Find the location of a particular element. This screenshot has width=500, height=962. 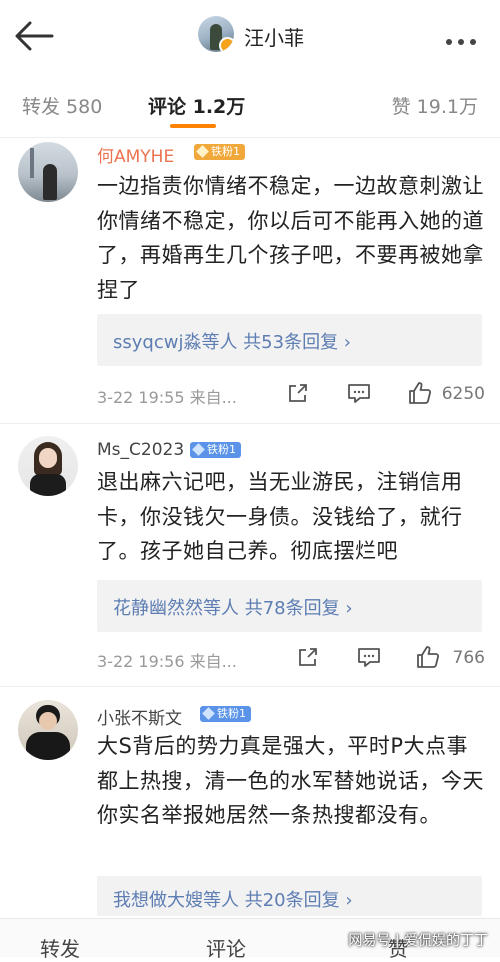

top-bar: 汪小菲 is located at coordinates (250, 36).